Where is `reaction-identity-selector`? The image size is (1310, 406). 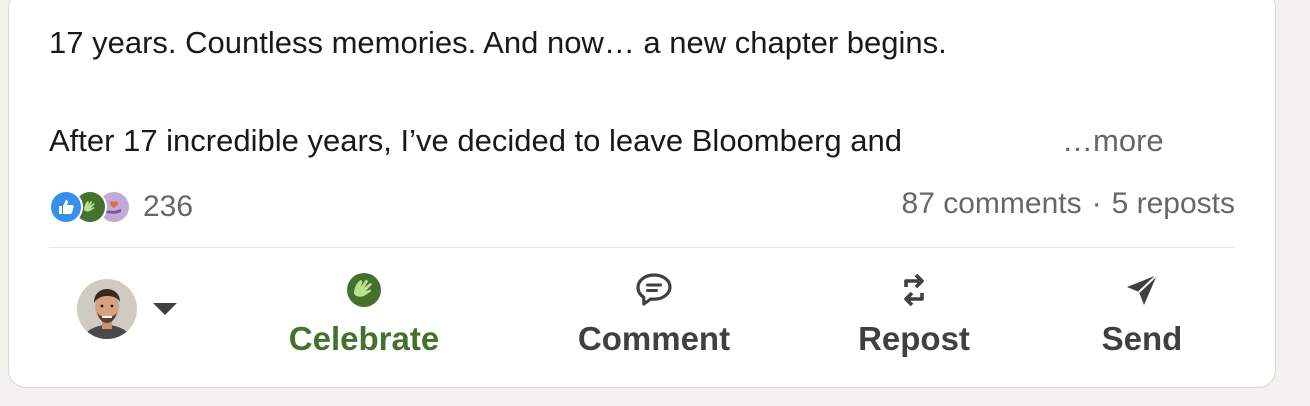 reaction-identity-selector is located at coordinates (127, 309).